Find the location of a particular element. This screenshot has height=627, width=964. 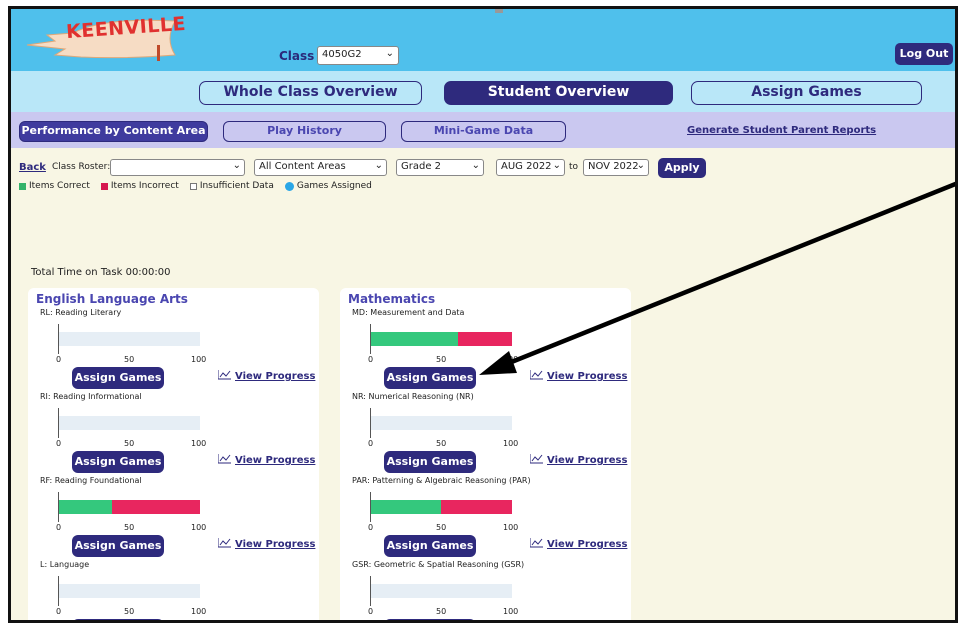

content-area-select: All Content Areas ⌄ is located at coordinates (320, 167).